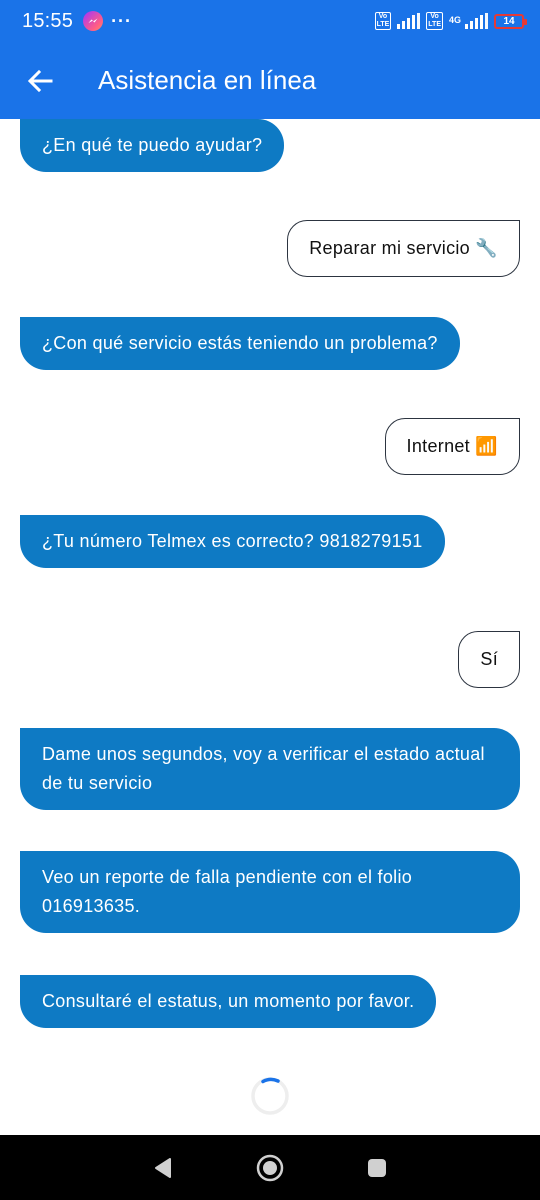 This screenshot has width=540, height=1200. I want to click on battery-level: 14, so click(509, 21).